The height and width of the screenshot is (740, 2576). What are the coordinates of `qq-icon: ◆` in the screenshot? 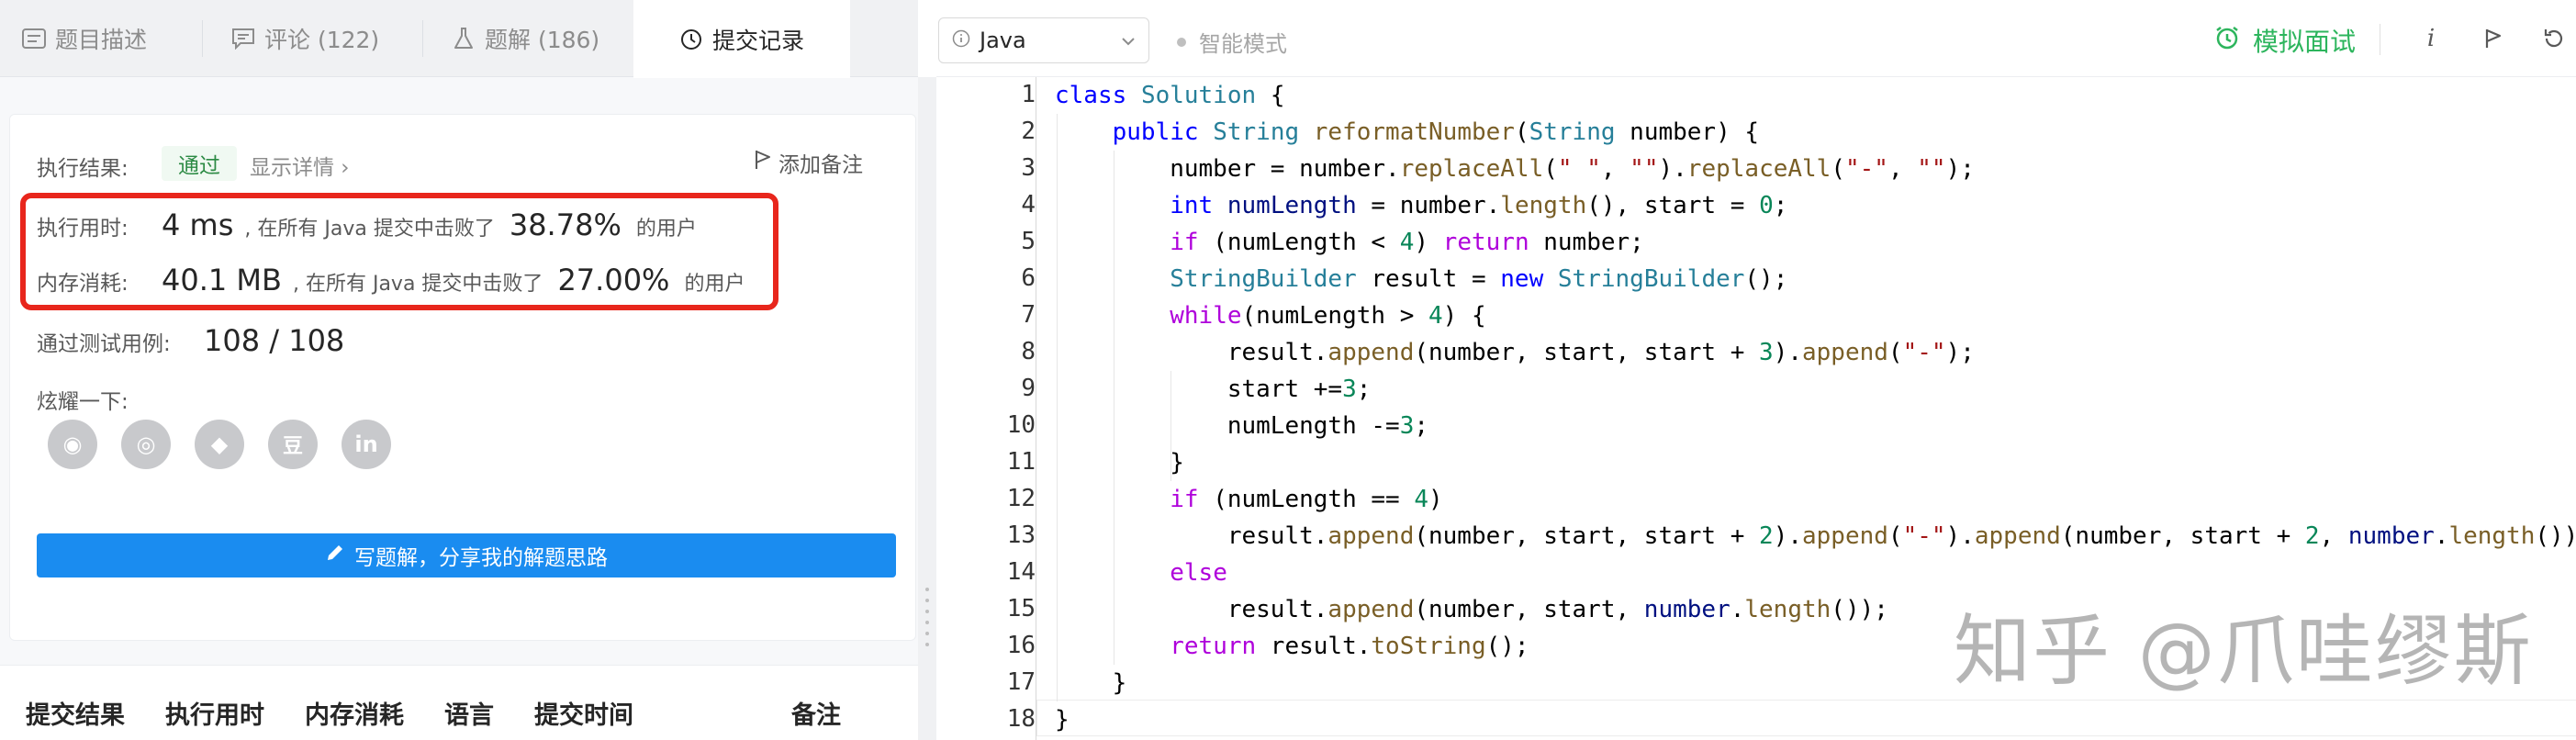 It's located at (219, 444).